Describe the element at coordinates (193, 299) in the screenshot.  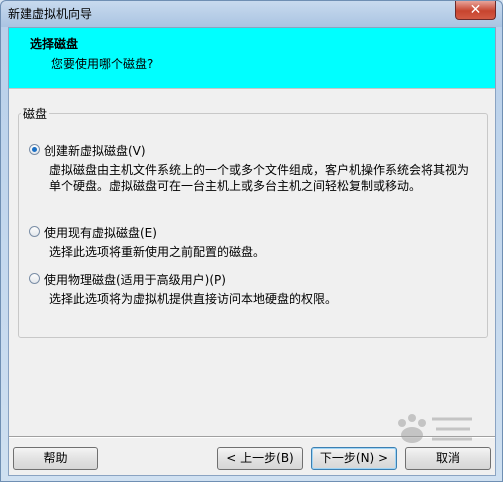
I see `option-use-physical-disk-description: 选择此选项将为虚拟机提供直接访问本地硬盘的权限。` at that location.